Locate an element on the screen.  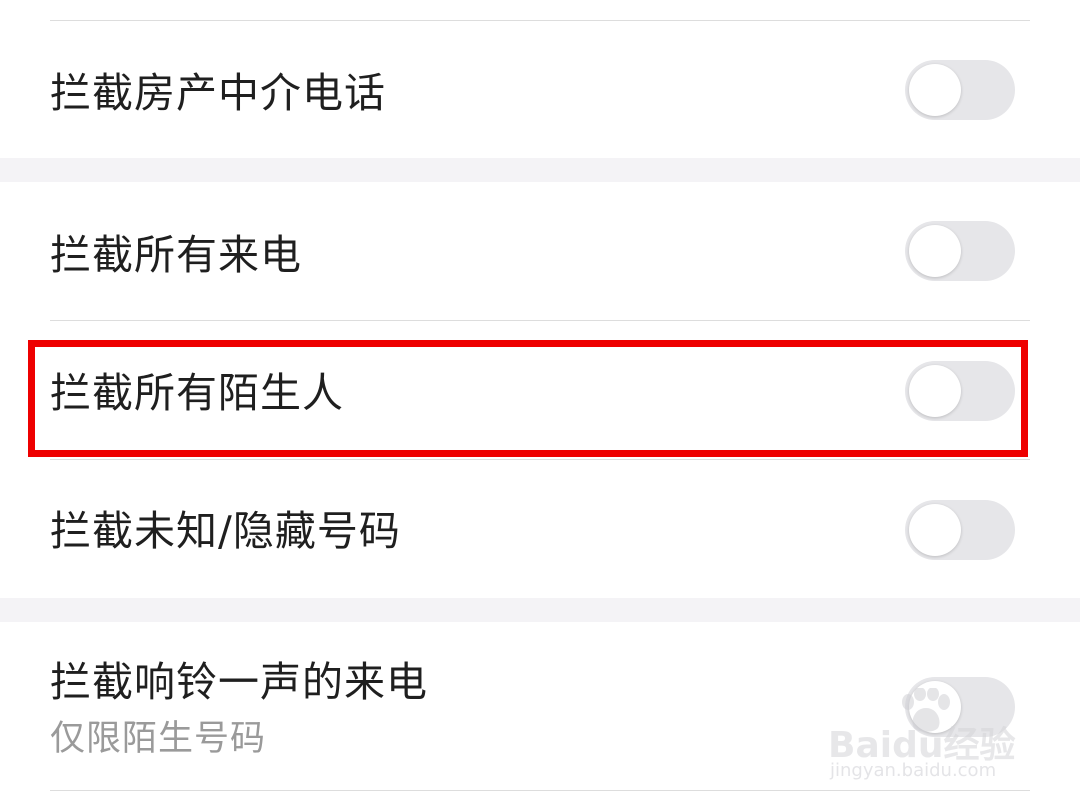
setting-label: 拦截所有来电 is located at coordinates (176, 255).